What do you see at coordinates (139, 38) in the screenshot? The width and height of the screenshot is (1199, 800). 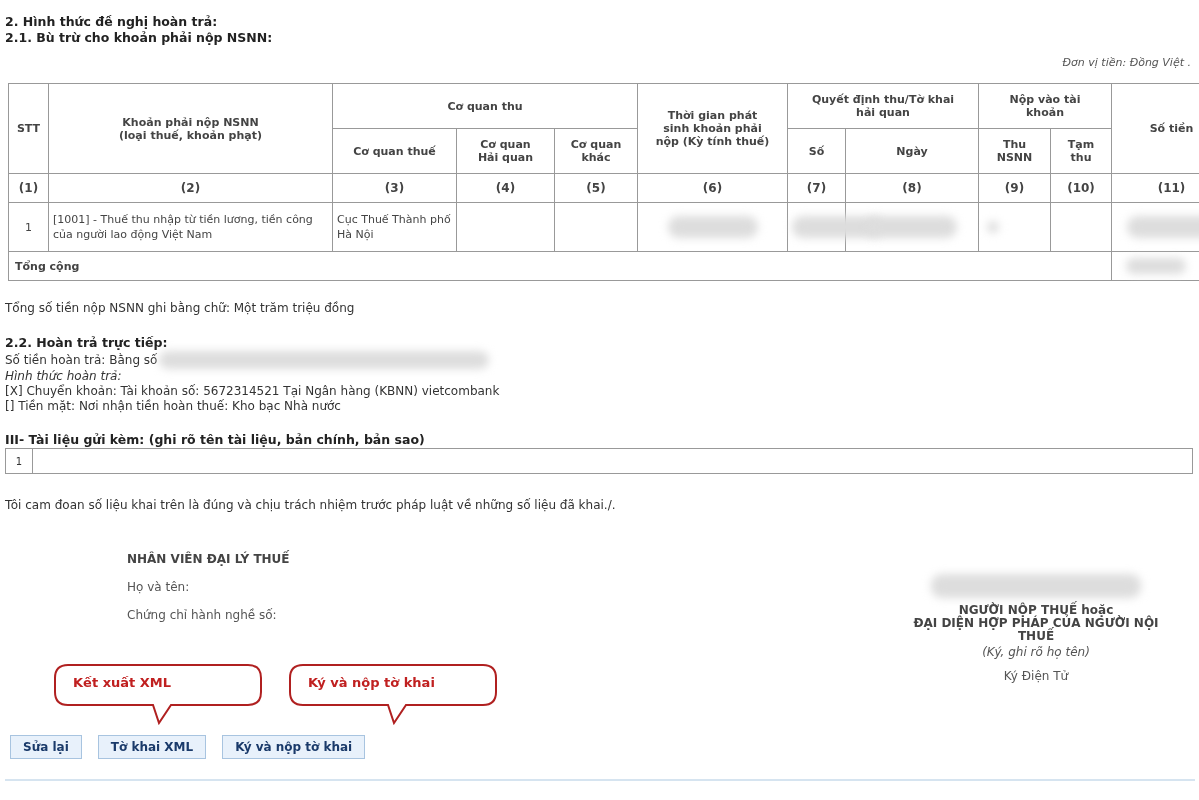 I see `section-heading: 2.1. Bù trừ cho khoản phải nộp NSNN:` at bounding box center [139, 38].